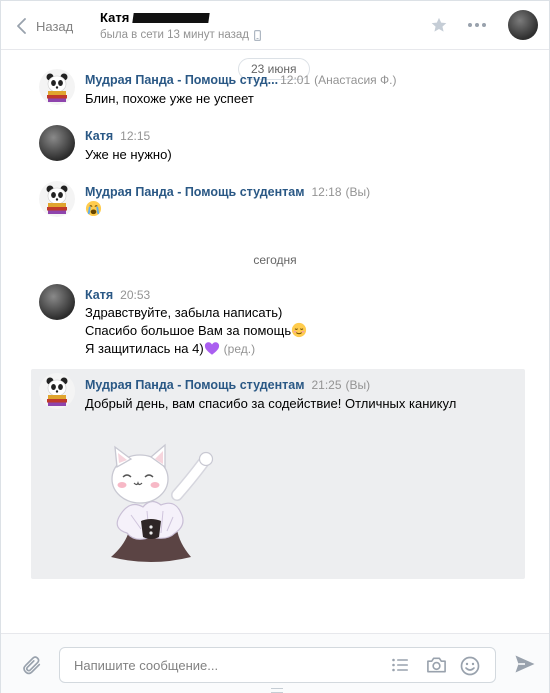 This screenshot has height=693, width=550. I want to click on peer-info: Катя была в сети 13 минут назад, so click(180, 25).